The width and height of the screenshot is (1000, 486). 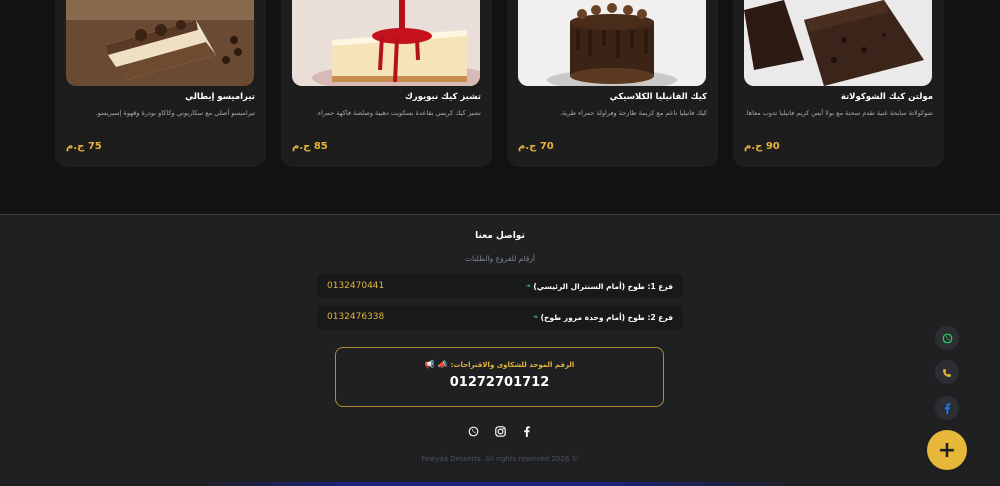 I want to click on hotline-number: 01272701712, so click(x=499, y=382).